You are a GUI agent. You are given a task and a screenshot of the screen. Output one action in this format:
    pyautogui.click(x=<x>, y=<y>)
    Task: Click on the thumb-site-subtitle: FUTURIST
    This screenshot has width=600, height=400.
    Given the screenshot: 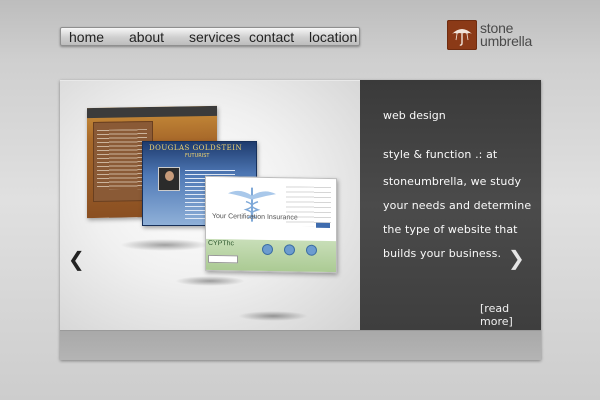 What is the action you would take?
    pyautogui.click(x=197, y=156)
    